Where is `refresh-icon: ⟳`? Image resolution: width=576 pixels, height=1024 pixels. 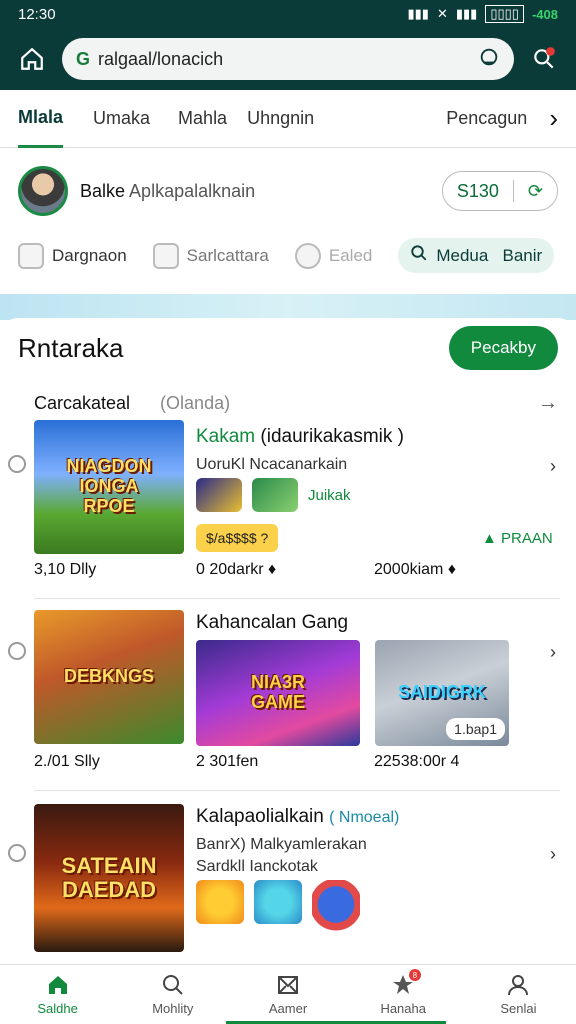
refresh-icon: ⟳ is located at coordinates (535, 190).